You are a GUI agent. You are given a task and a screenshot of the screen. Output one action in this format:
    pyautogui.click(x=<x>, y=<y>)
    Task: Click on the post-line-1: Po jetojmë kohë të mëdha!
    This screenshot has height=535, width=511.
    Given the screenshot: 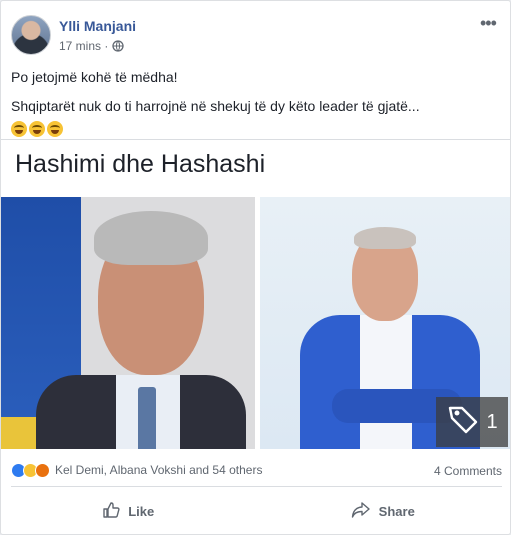 What is the action you would take?
    pyautogui.click(x=94, y=77)
    